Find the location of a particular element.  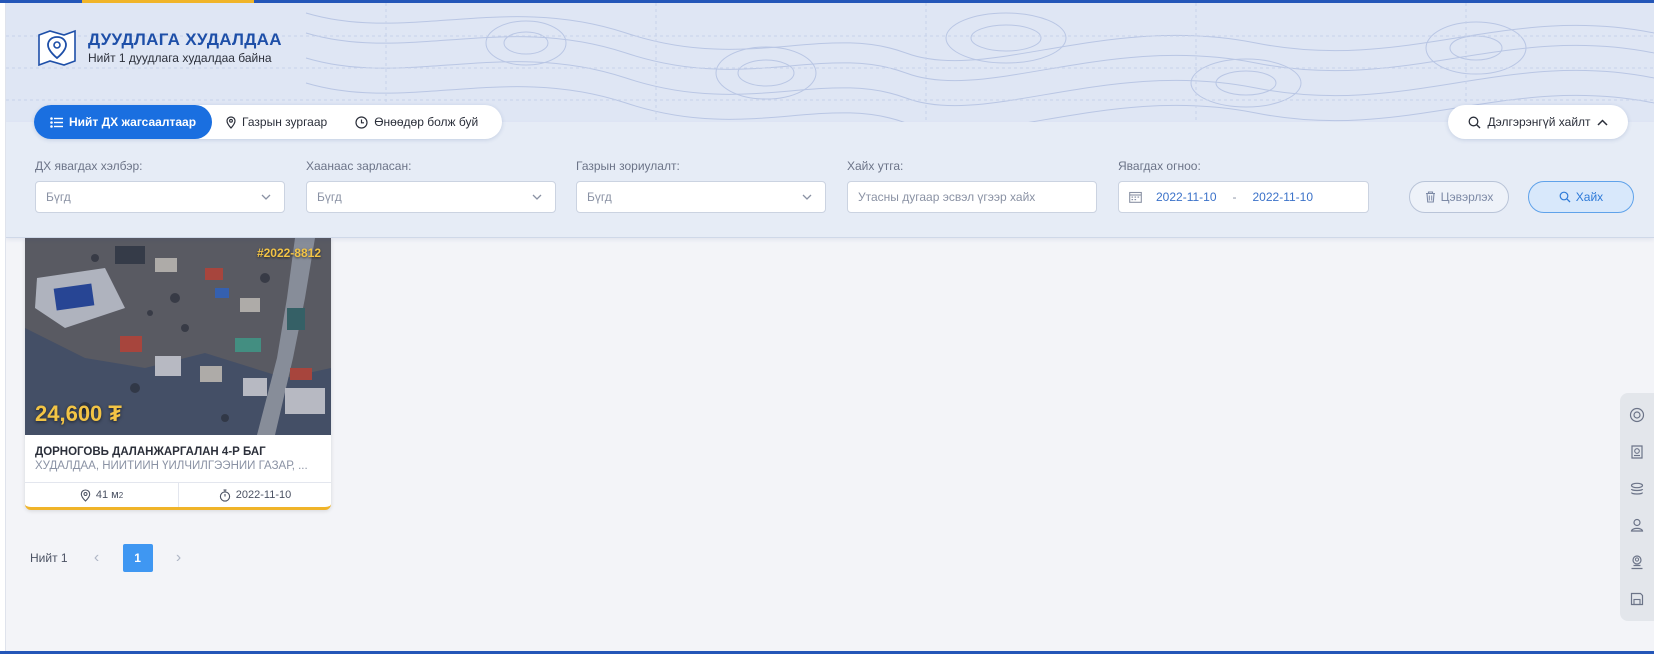

purpose-select: Бүгд is located at coordinates (701, 197).